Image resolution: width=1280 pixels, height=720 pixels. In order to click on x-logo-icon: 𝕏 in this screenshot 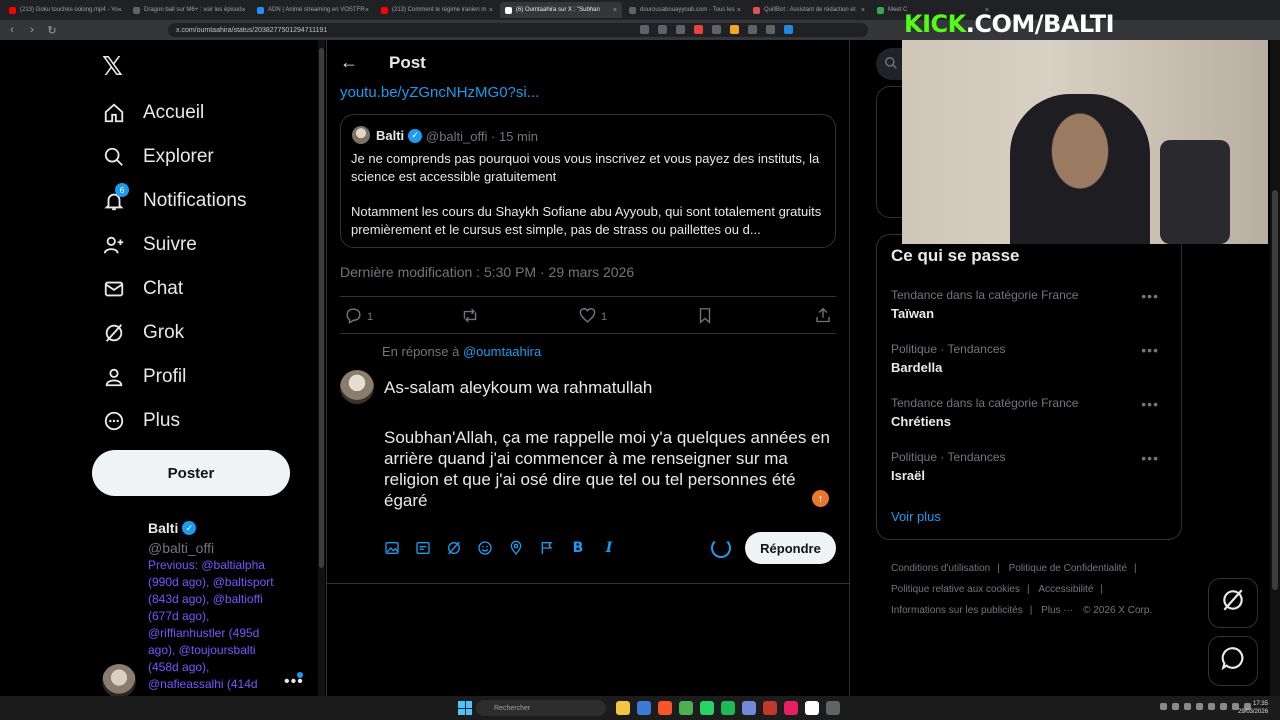, I will do `click(112, 67)`.